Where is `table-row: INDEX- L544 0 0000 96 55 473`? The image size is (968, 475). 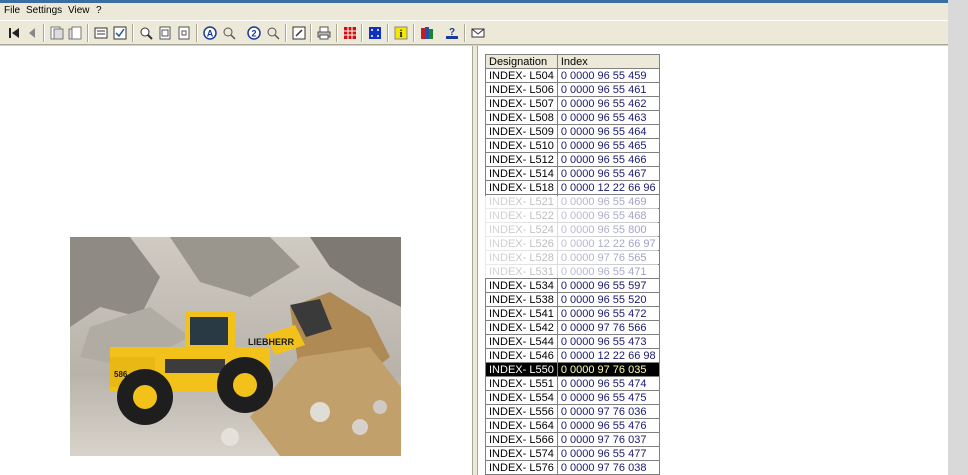 table-row: INDEX- L544 0 0000 96 55 473 is located at coordinates (572, 341).